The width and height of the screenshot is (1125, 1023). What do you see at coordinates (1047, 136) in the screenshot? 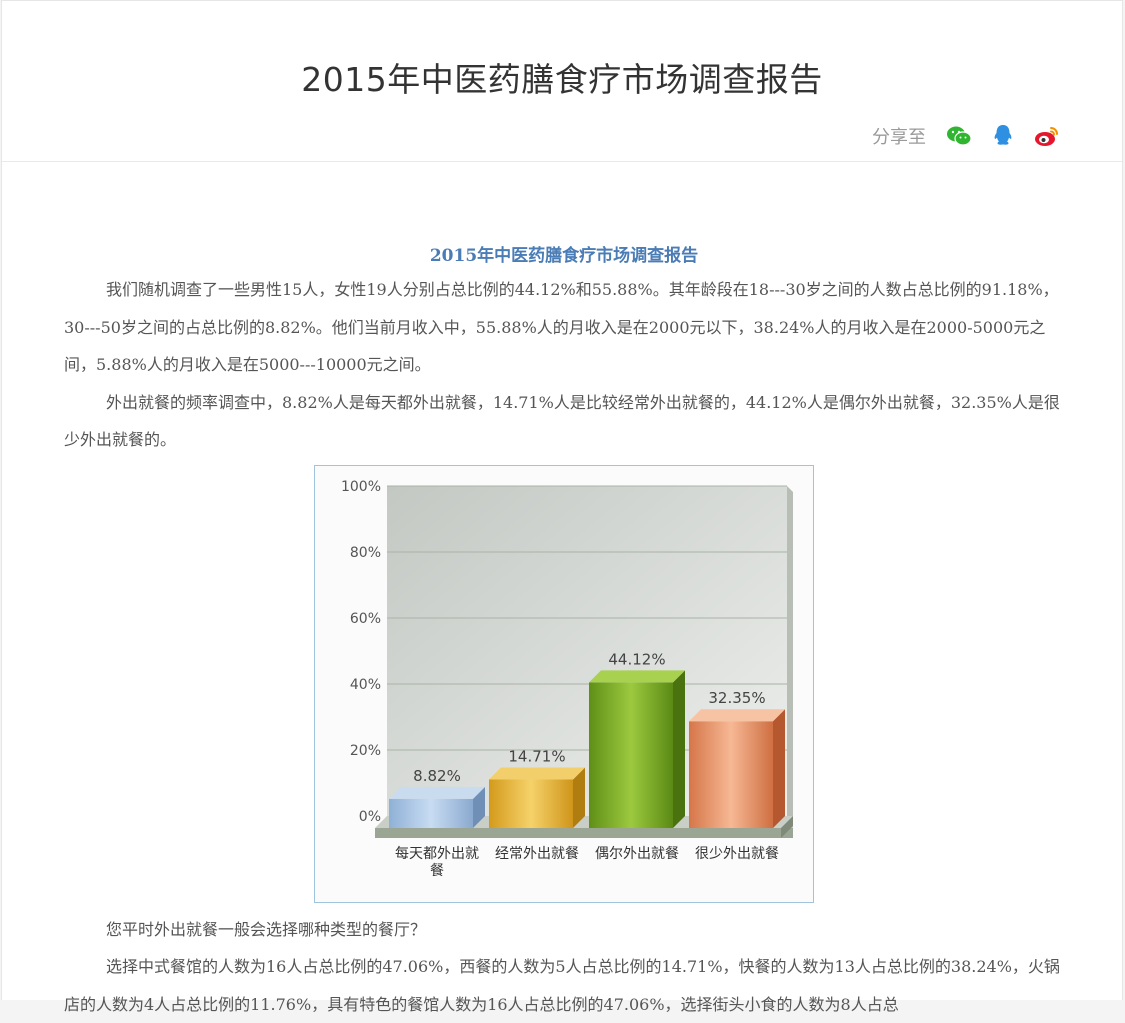
I see `weibo-icon` at bounding box center [1047, 136].